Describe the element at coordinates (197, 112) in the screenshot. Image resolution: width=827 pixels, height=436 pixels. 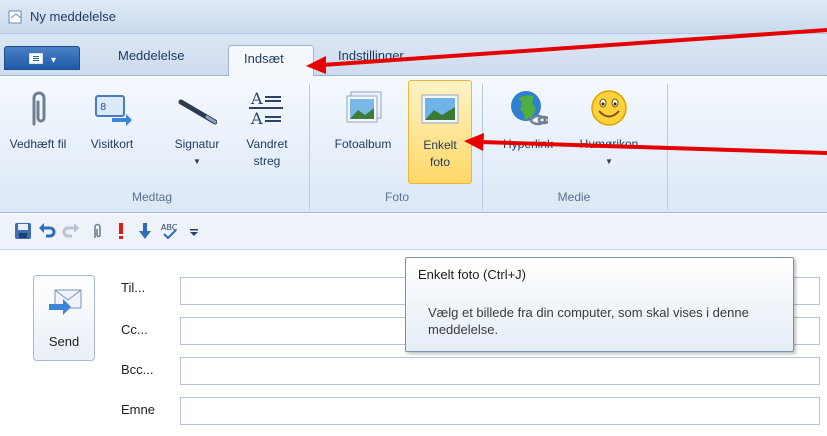
I see `pen-icon` at that location.